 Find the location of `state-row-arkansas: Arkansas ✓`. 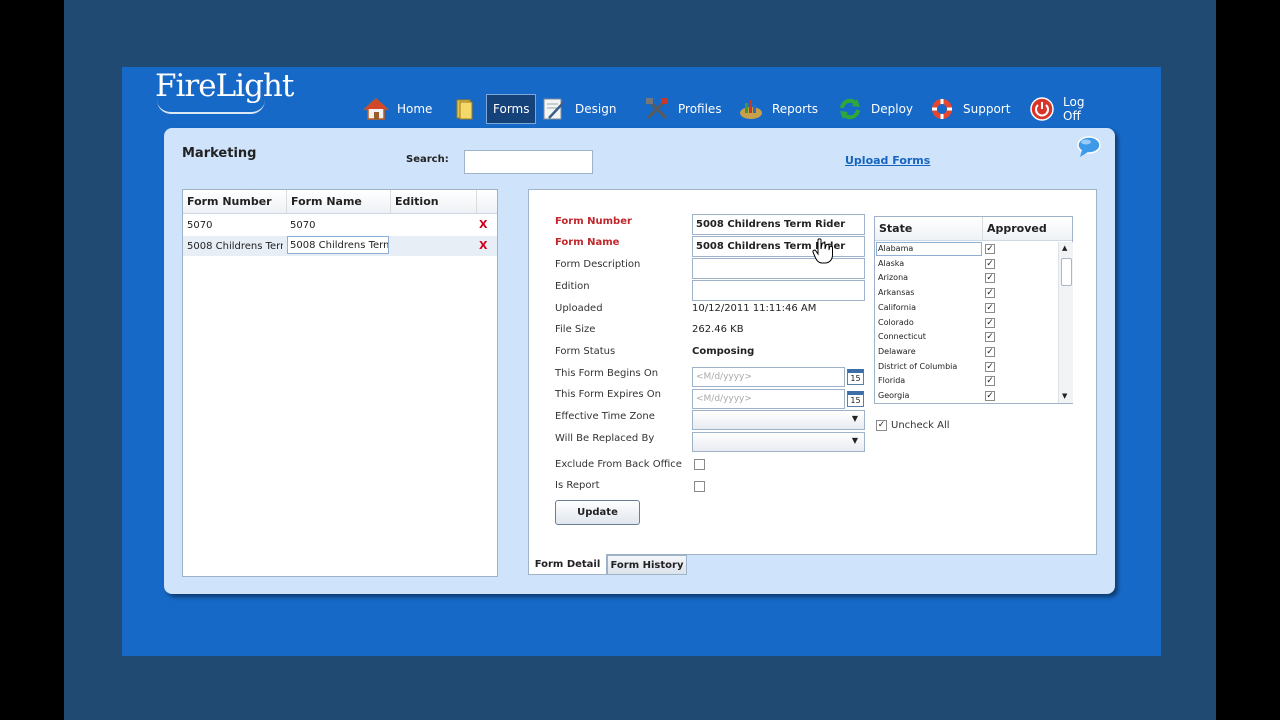

state-row-arkansas: Arkansas ✓ is located at coordinates (966, 293).